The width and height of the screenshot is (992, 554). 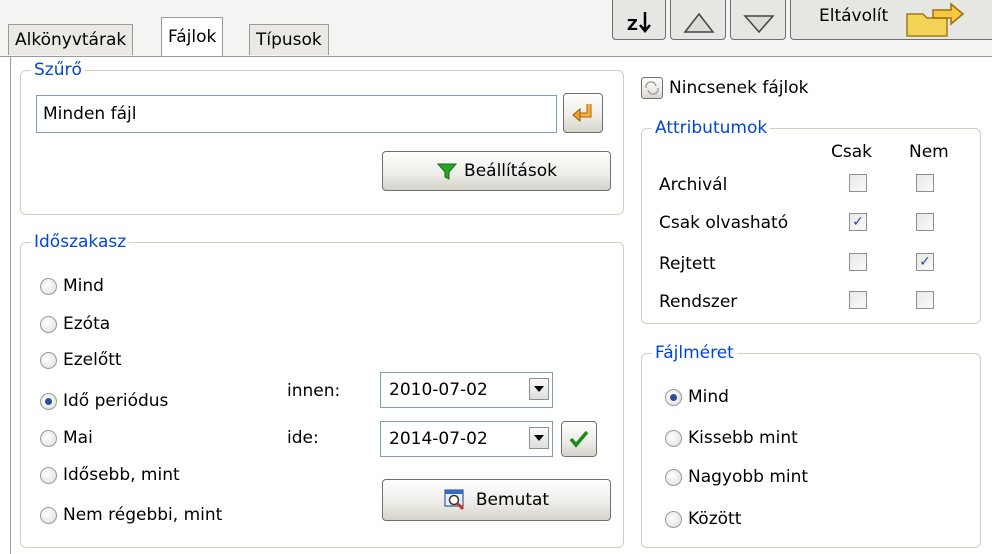 I want to click on tab-subfolders: Alkönyvtárak, so click(x=71, y=39).